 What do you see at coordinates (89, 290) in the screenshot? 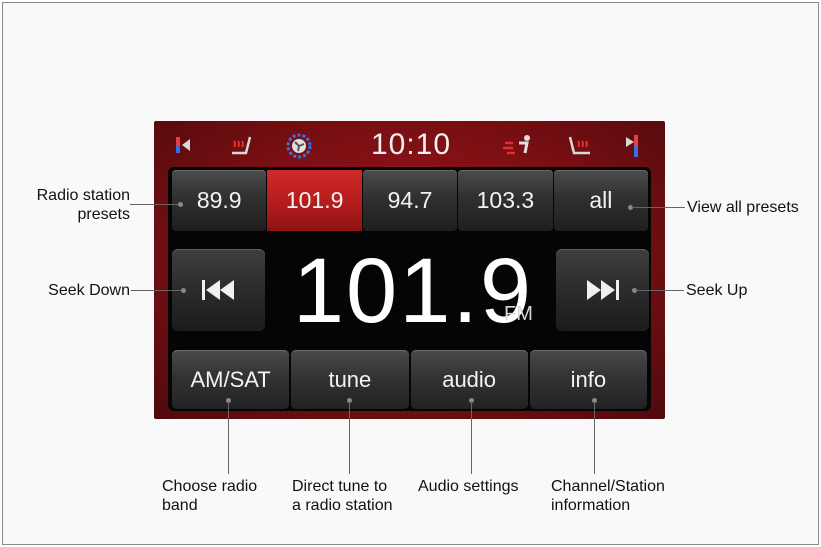
I see `callout-label-seek-down: Seek Down` at bounding box center [89, 290].